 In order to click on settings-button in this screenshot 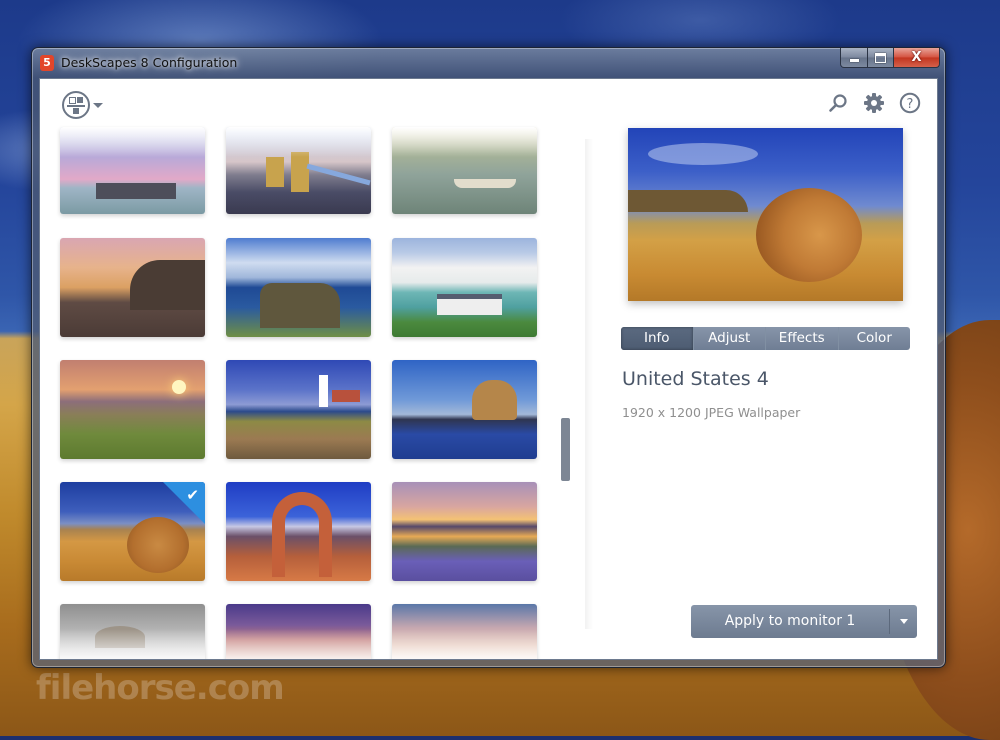, I will do `click(874, 103)`.